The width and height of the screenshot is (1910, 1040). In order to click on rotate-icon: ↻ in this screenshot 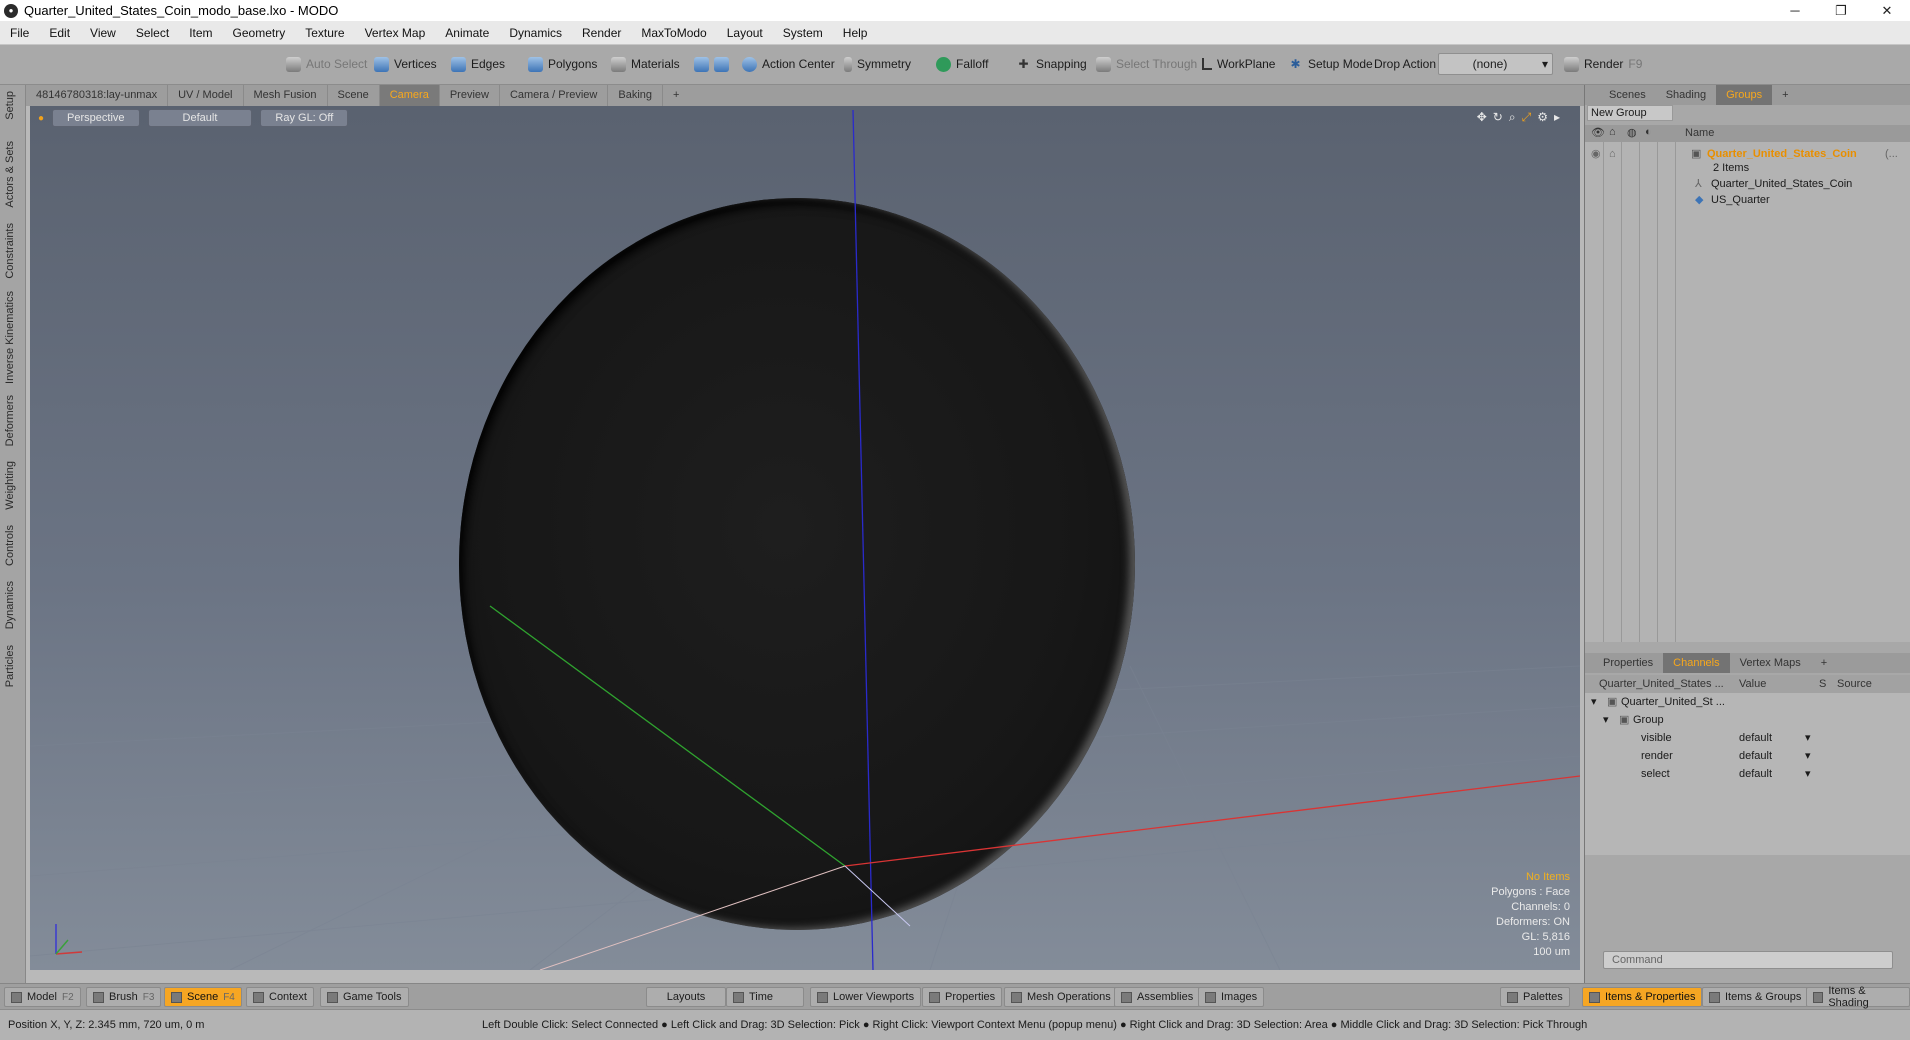, I will do `click(1498, 117)`.